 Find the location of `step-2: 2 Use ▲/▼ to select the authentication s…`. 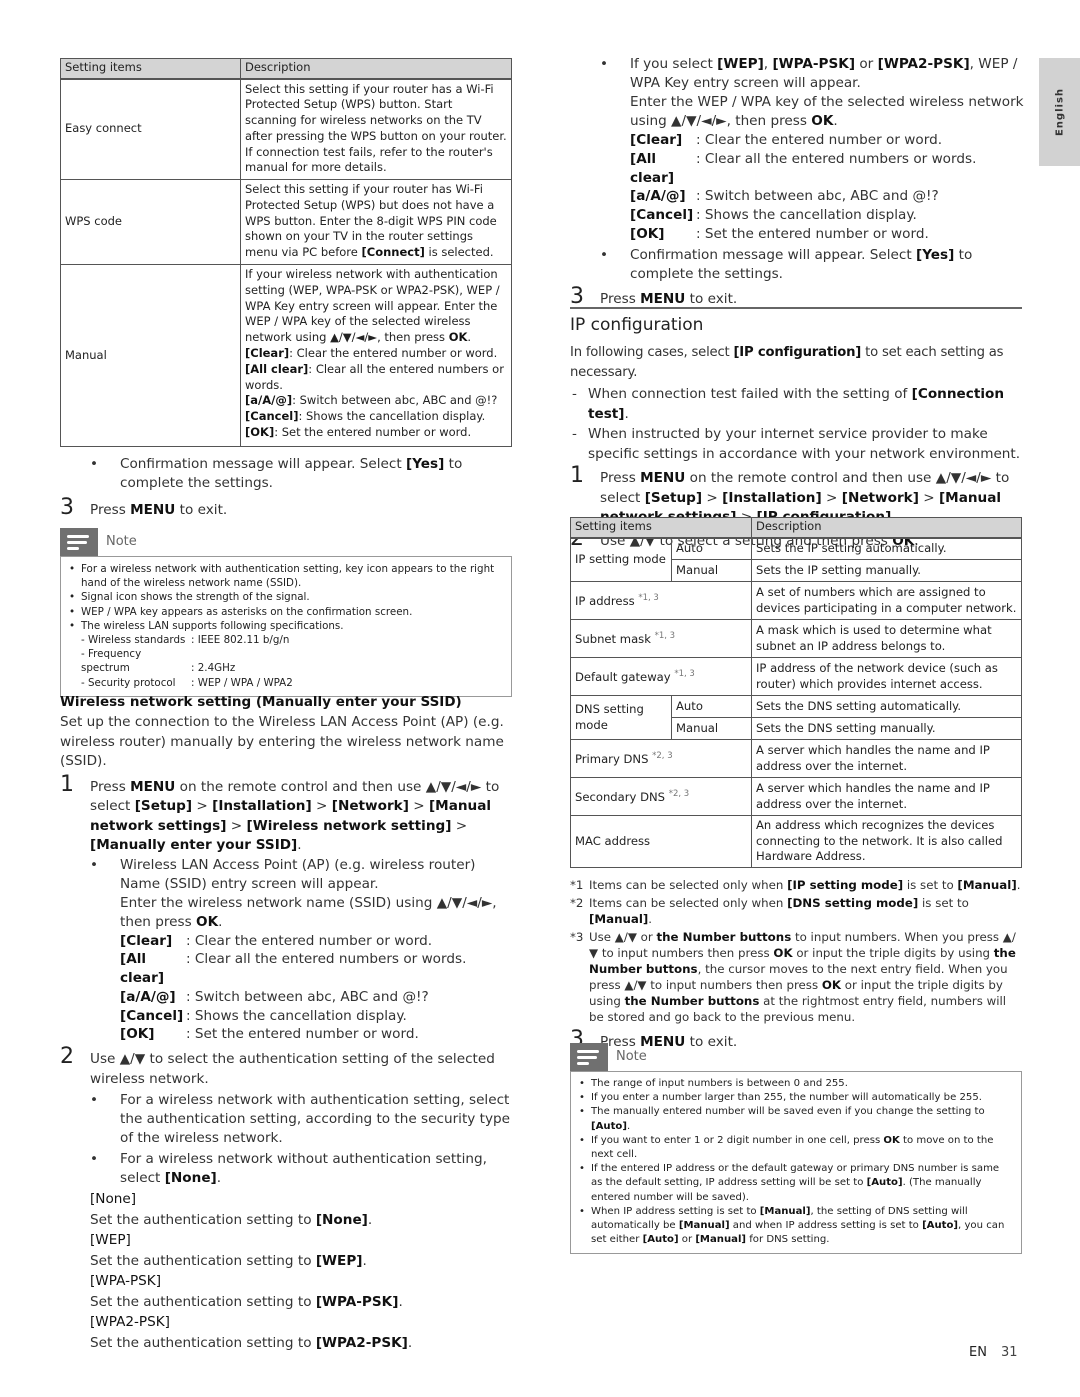

step-2: 2 Use ▲/▼ to select the authentication s… is located at coordinates (287, 1067).